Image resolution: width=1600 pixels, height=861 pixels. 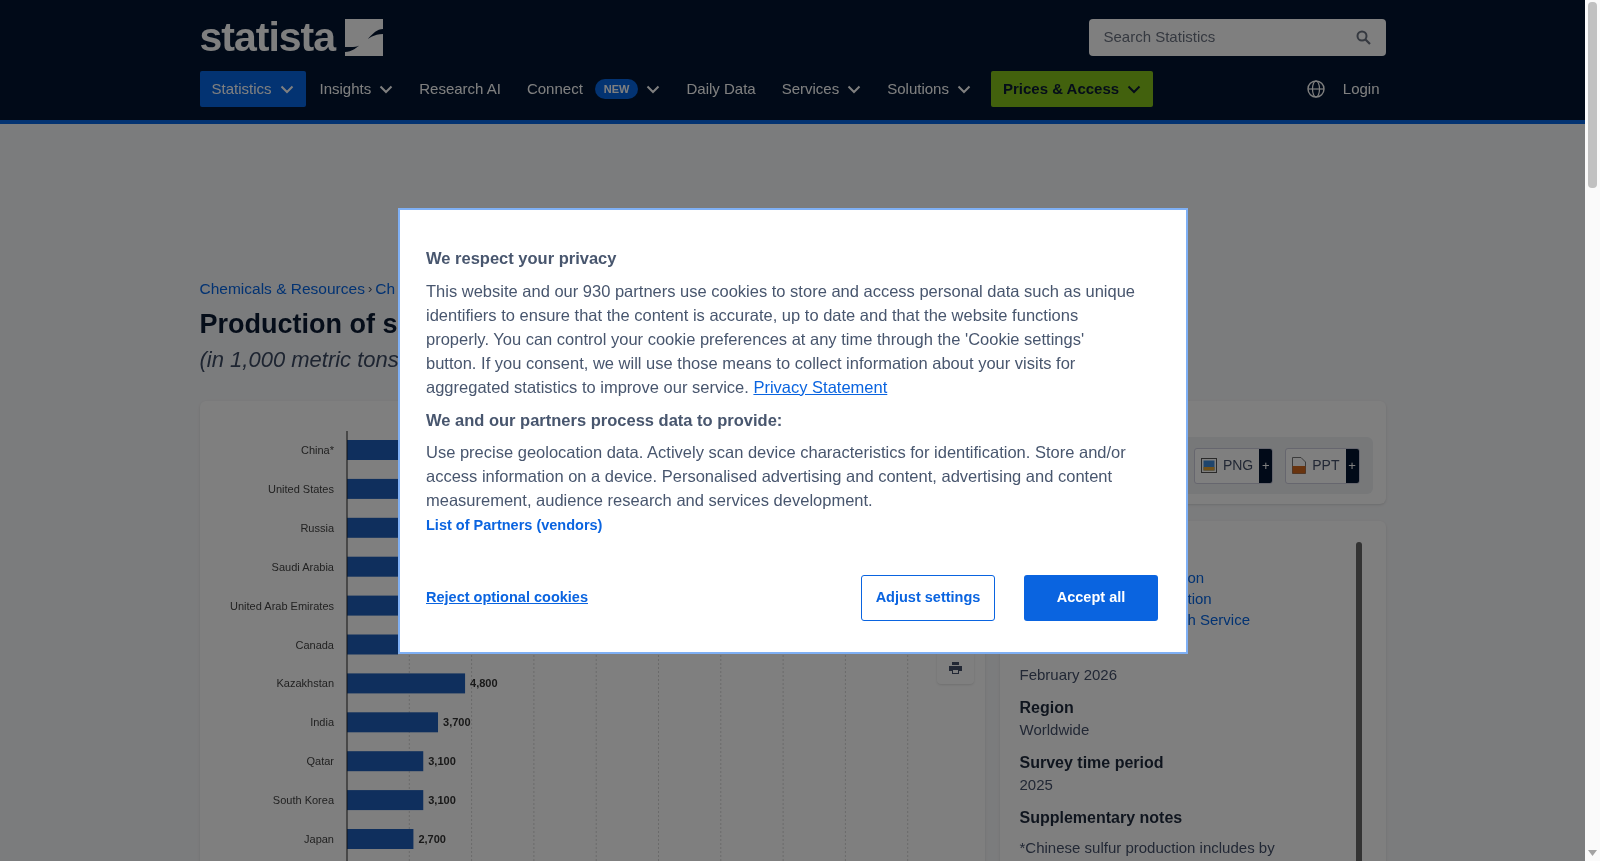 What do you see at coordinates (1322, 465) in the screenshot?
I see `download-button: PPT +` at bounding box center [1322, 465].